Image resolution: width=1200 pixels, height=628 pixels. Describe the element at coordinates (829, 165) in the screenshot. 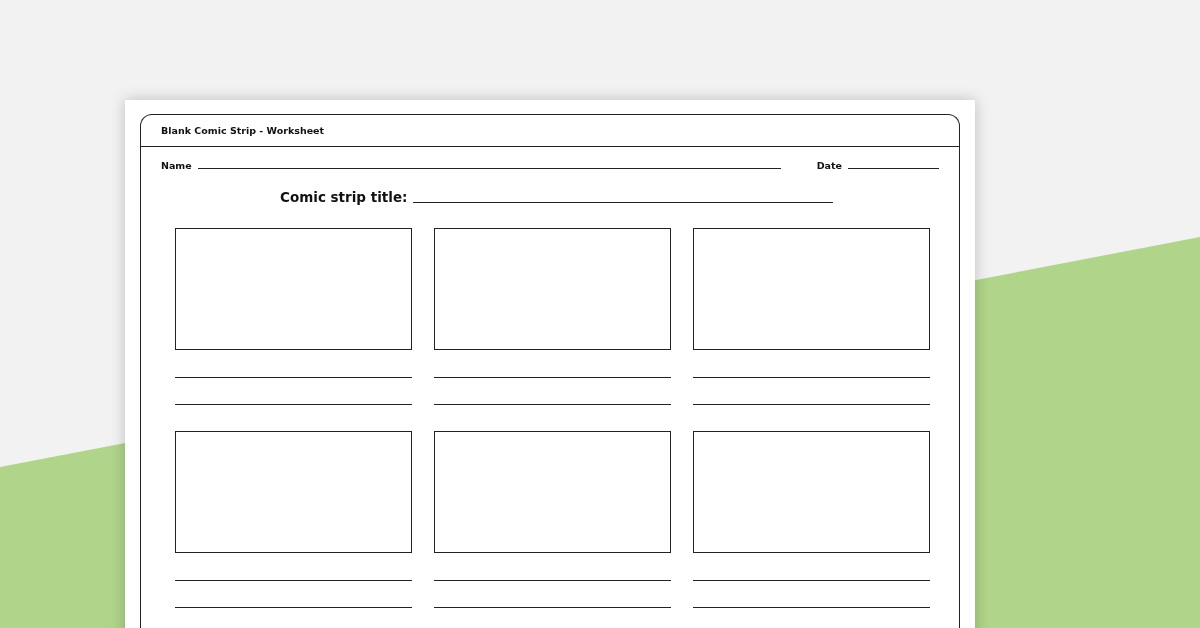

I see `date-label: Date` at that location.